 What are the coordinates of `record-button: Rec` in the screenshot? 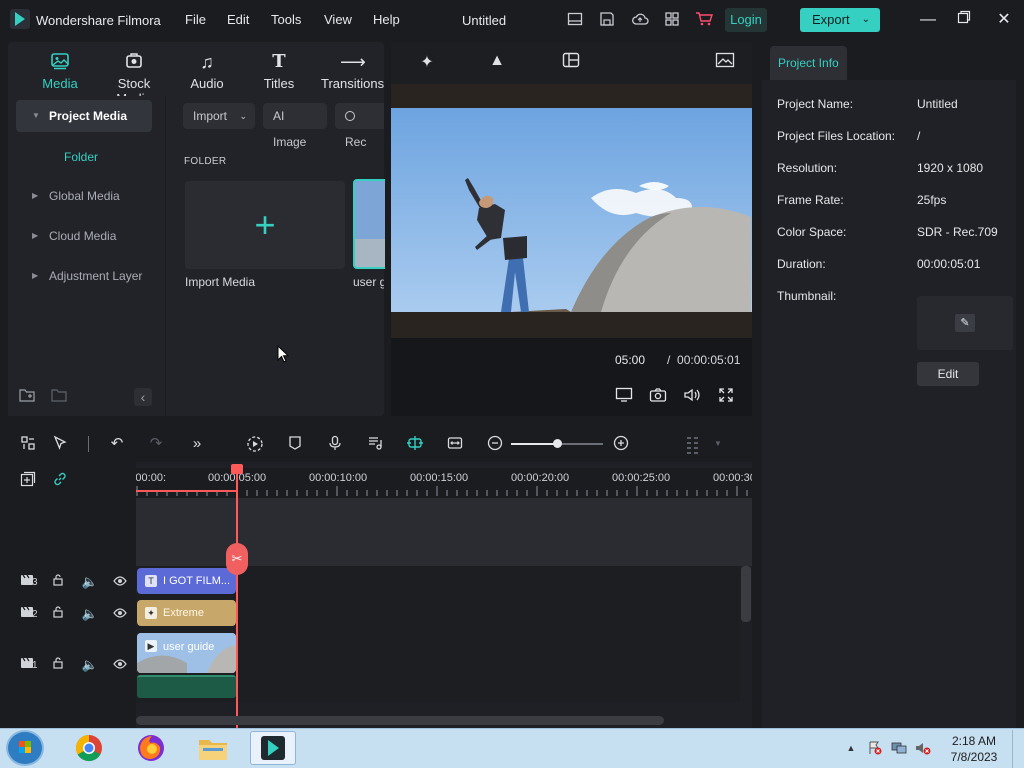 It's located at (359, 126).